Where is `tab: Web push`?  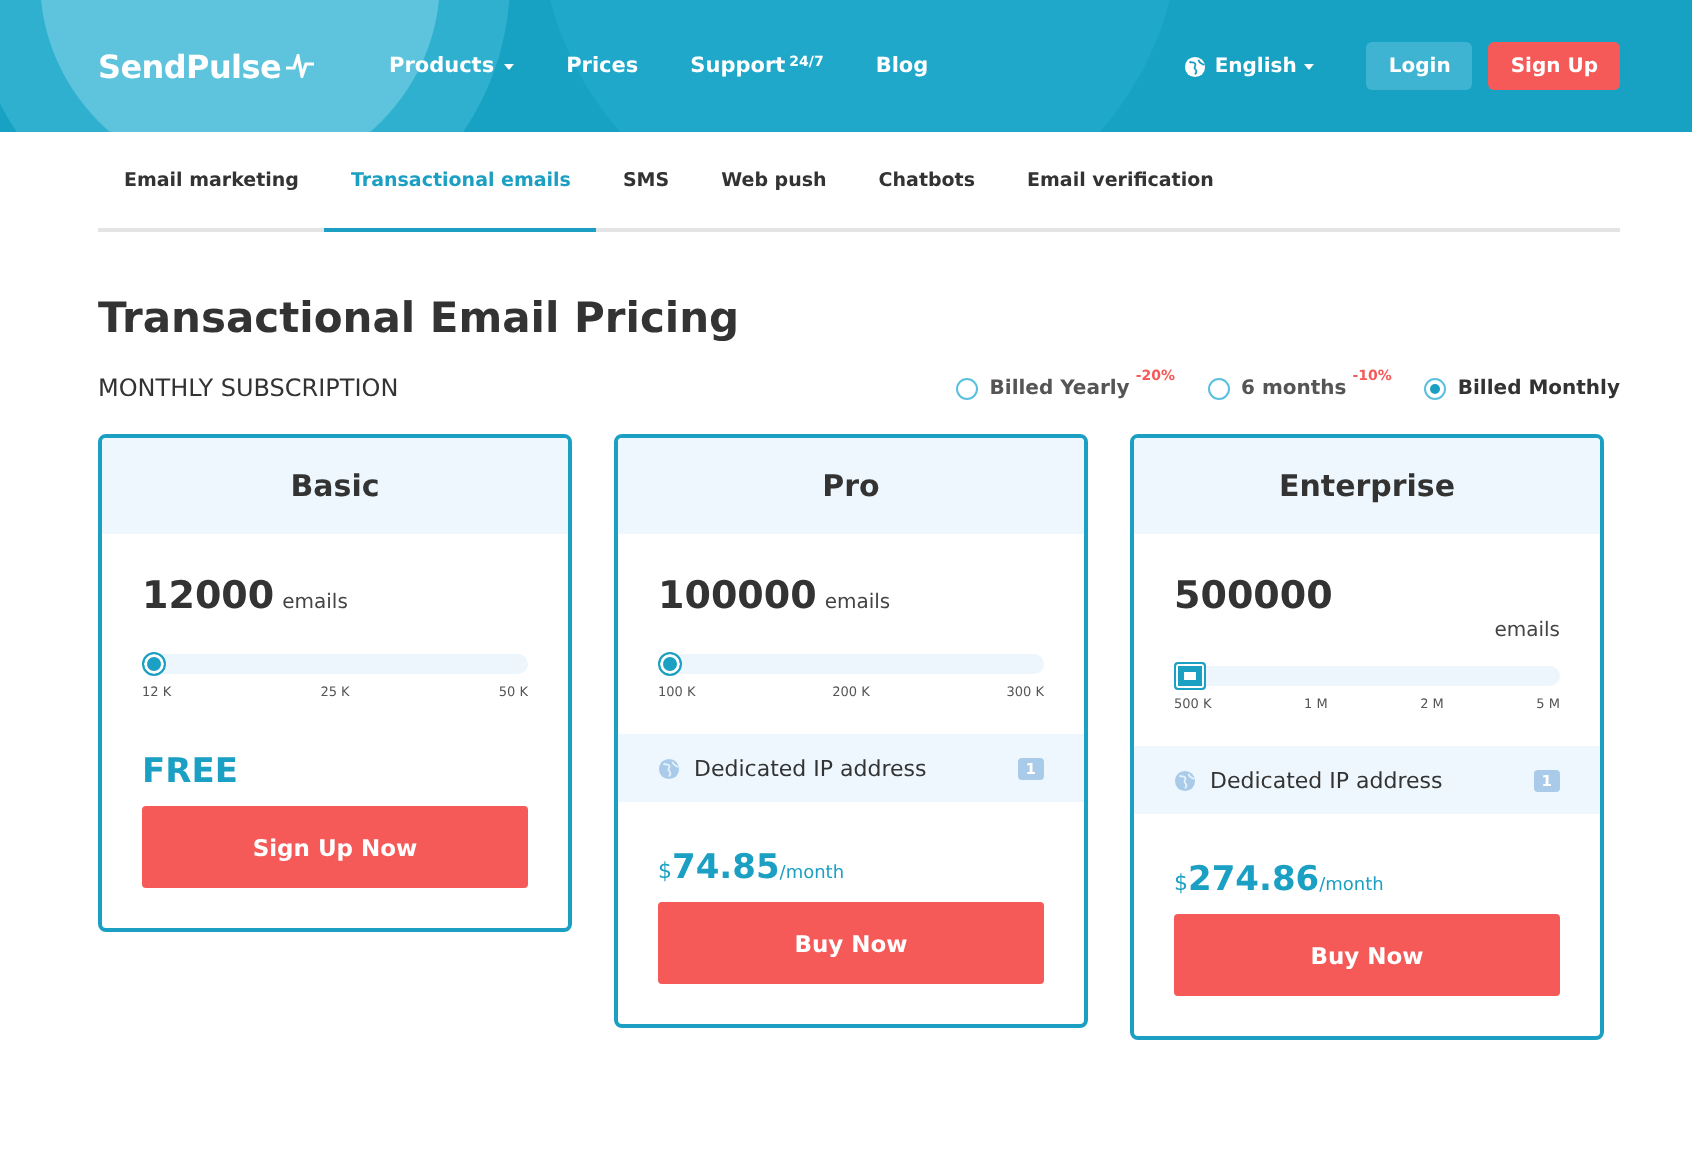
tab: Web push is located at coordinates (774, 182).